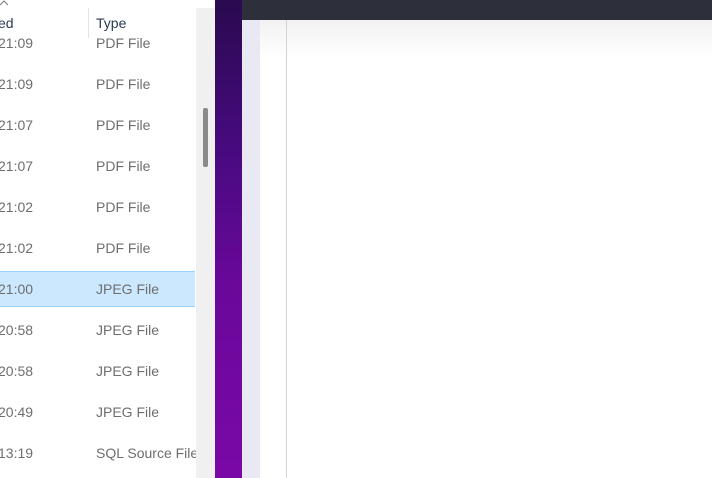 The height and width of the screenshot is (478, 712). What do you see at coordinates (17, 289) in the screenshot?
I see `date-modified-cell: 21:00` at bounding box center [17, 289].